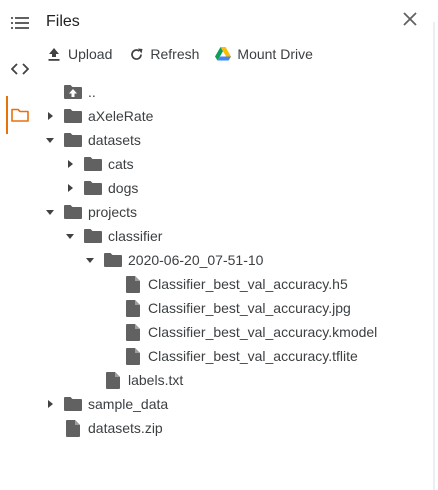 The width and height of the screenshot is (438, 490). Describe the element at coordinates (275, 54) in the screenshot. I see `mount-drive-label: Mount Drive` at that location.